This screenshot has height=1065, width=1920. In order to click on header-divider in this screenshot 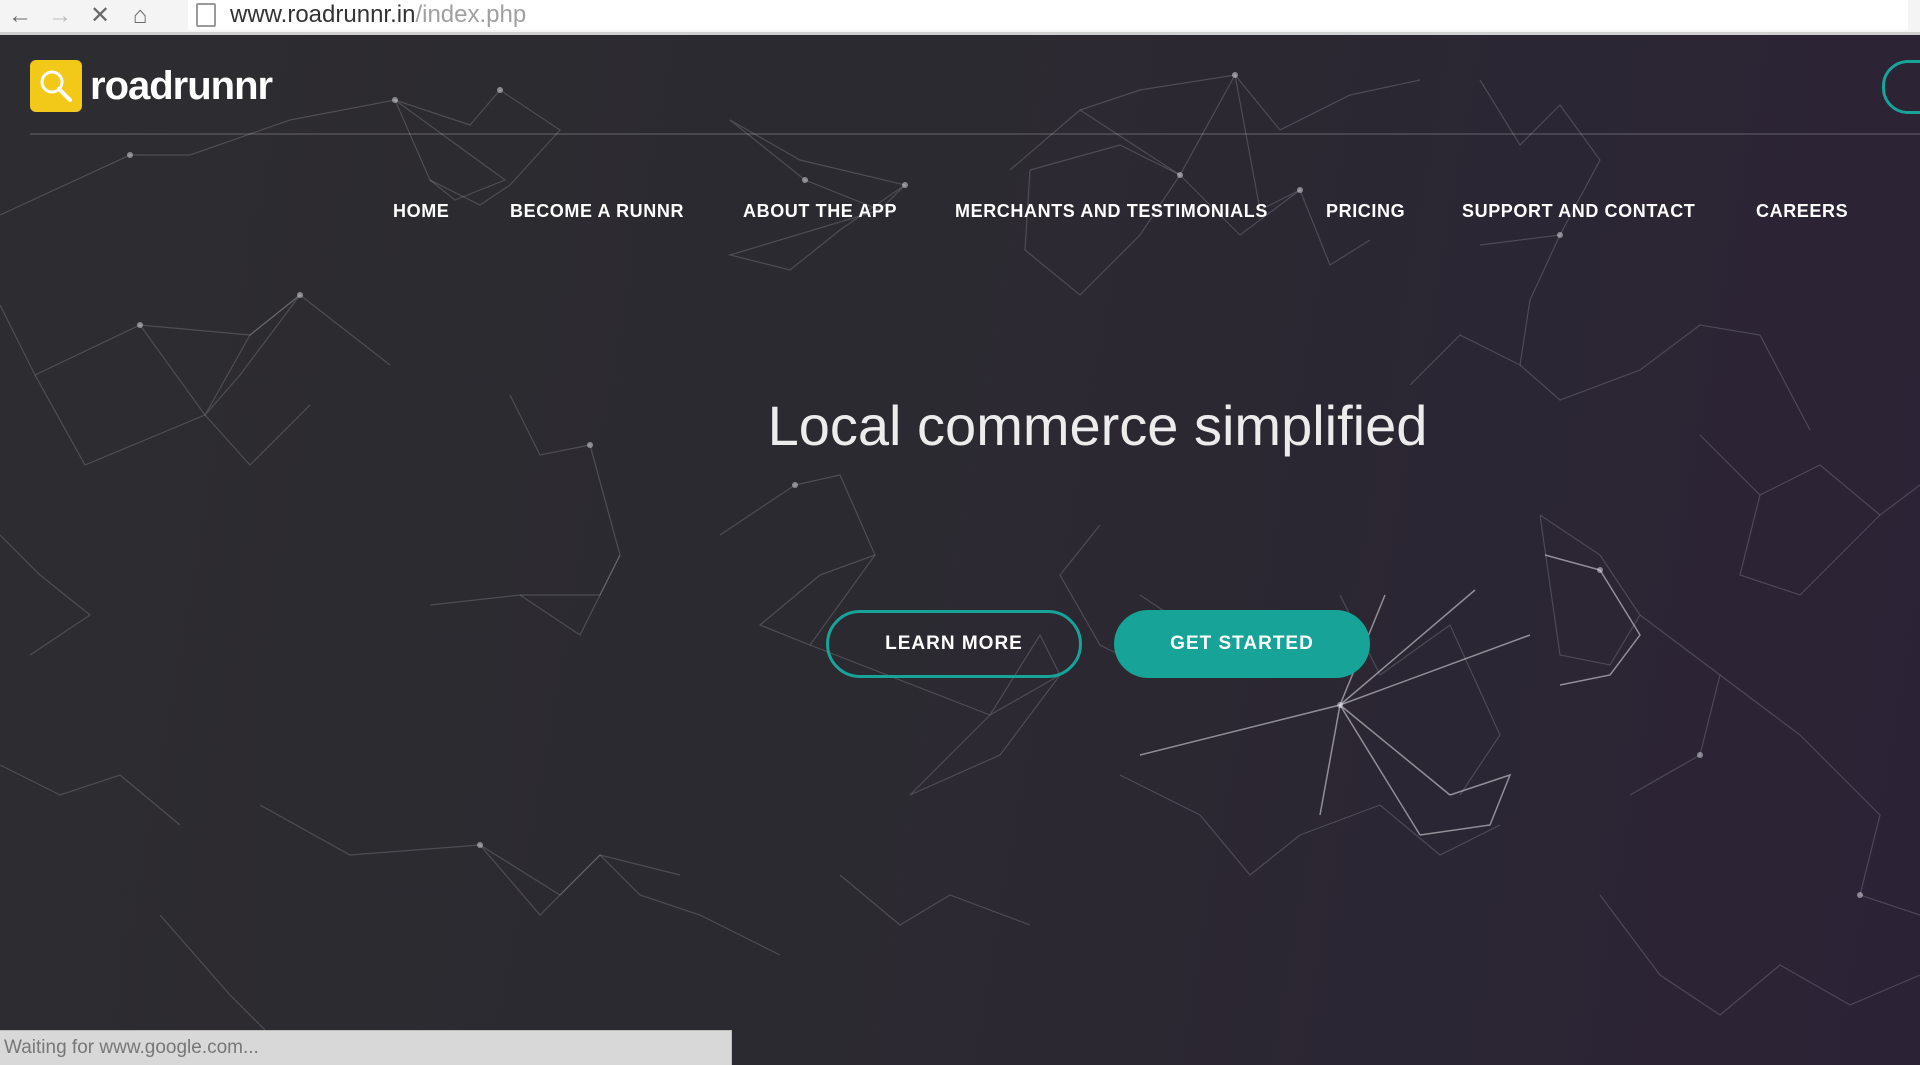, I will do `click(975, 134)`.